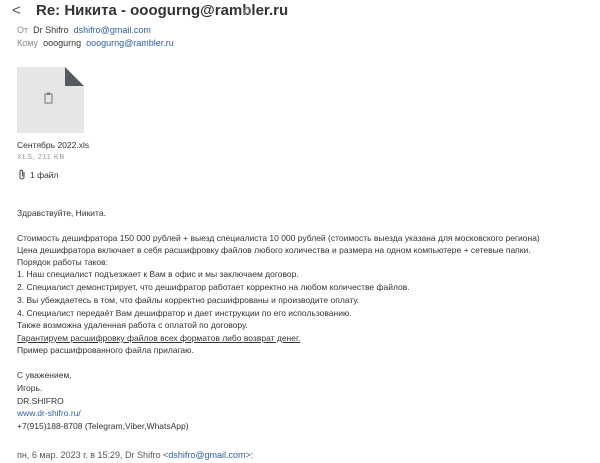 This screenshot has width=600, height=463. I want to click on recipient-email: ooogurng@rambler.ru, so click(130, 43).